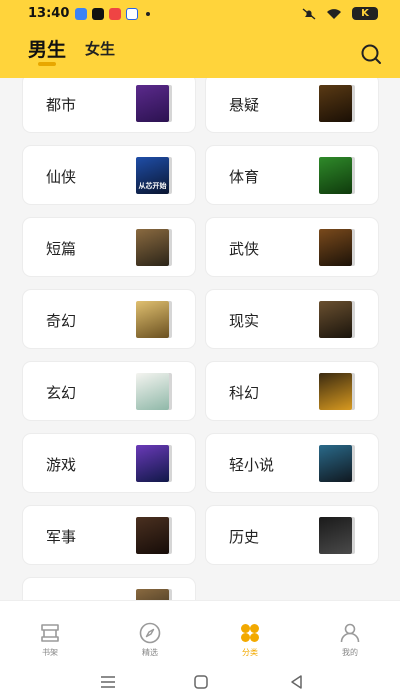 This screenshot has width=400, height=700. Describe the element at coordinates (61, 105) in the screenshot. I see `category-label: 都市` at that location.